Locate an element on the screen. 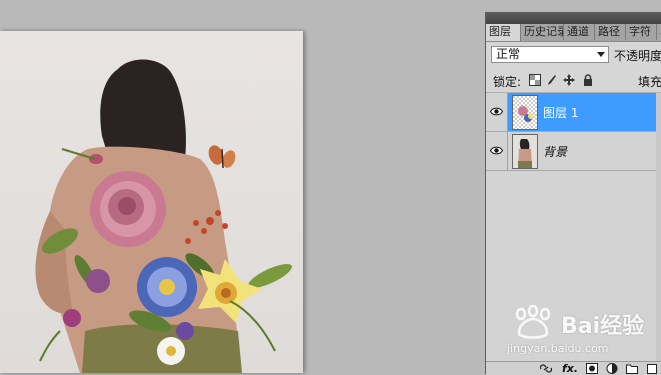 The height and width of the screenshot is (375, 661). watermark-brand: Bai经验 is located at coordinates (603, 326).